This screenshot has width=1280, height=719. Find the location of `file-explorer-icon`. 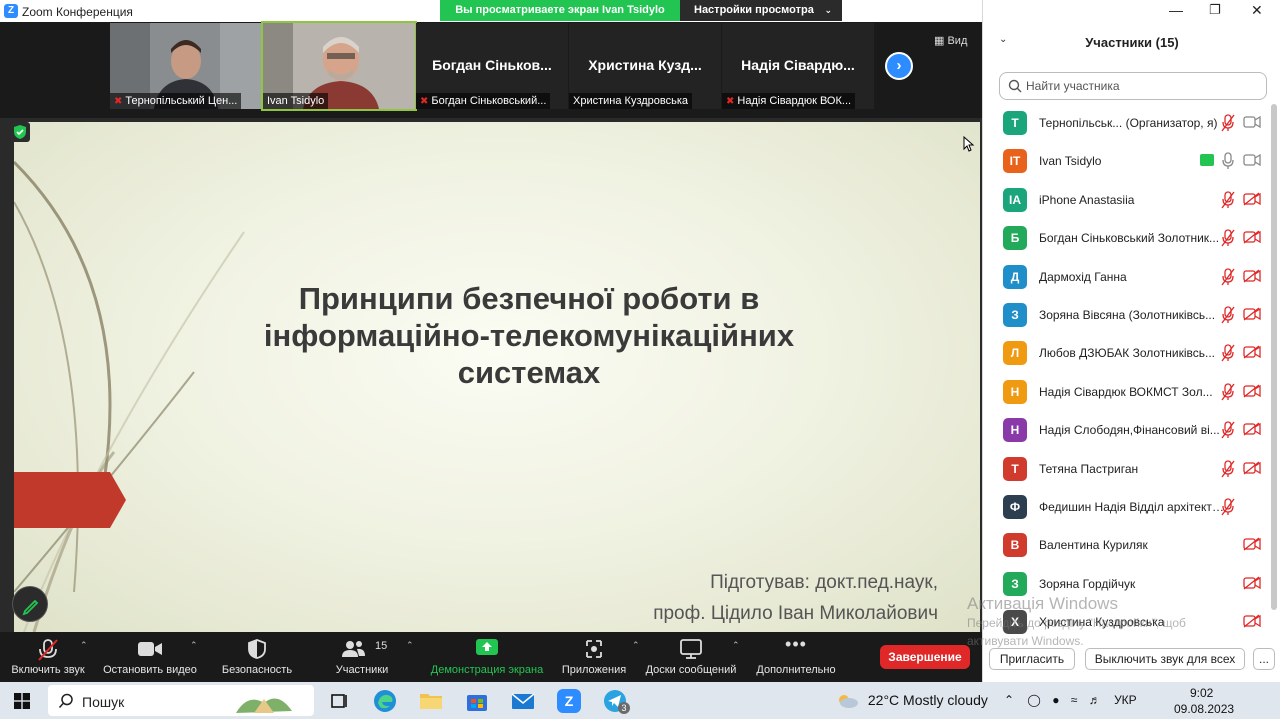

file-explorer-icon is located at coordinates (431, 701).